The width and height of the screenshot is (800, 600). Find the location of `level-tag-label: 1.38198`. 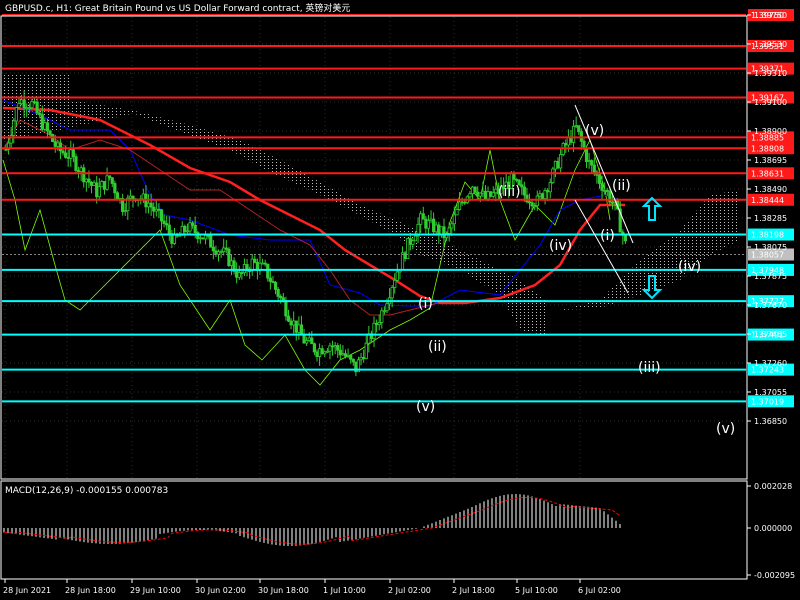

level-tag-label: 1.38198 is located at coordinates (767, 235).